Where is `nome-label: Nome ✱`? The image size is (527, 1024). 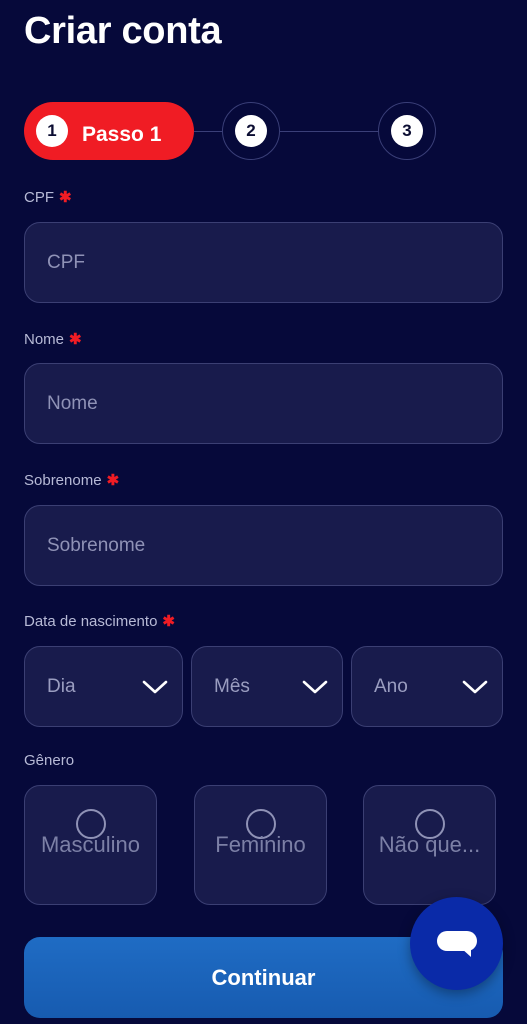 nome-label: Nome ✱ is located at coordinates (53, 339).